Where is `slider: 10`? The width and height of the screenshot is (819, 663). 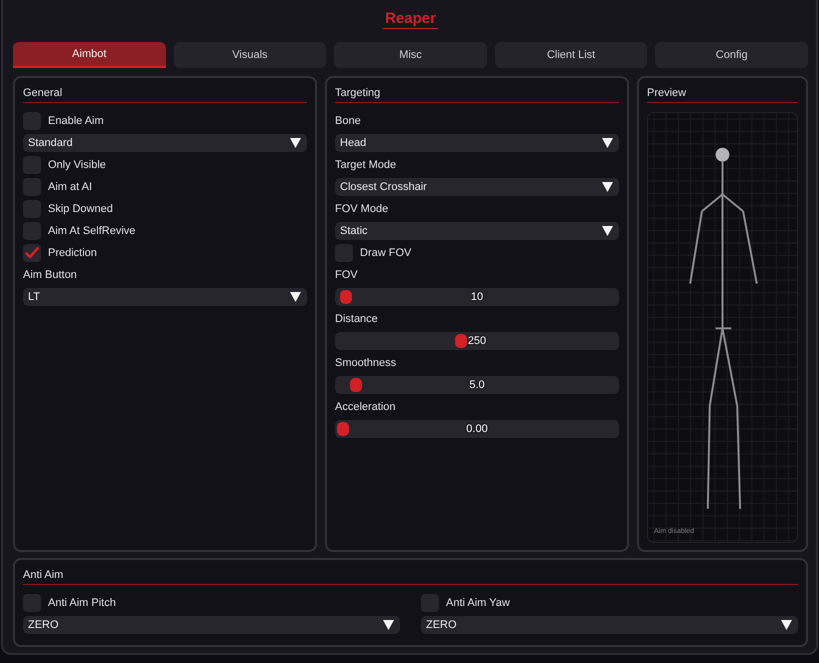 slider: 10 is located at coordinates (477, 297).